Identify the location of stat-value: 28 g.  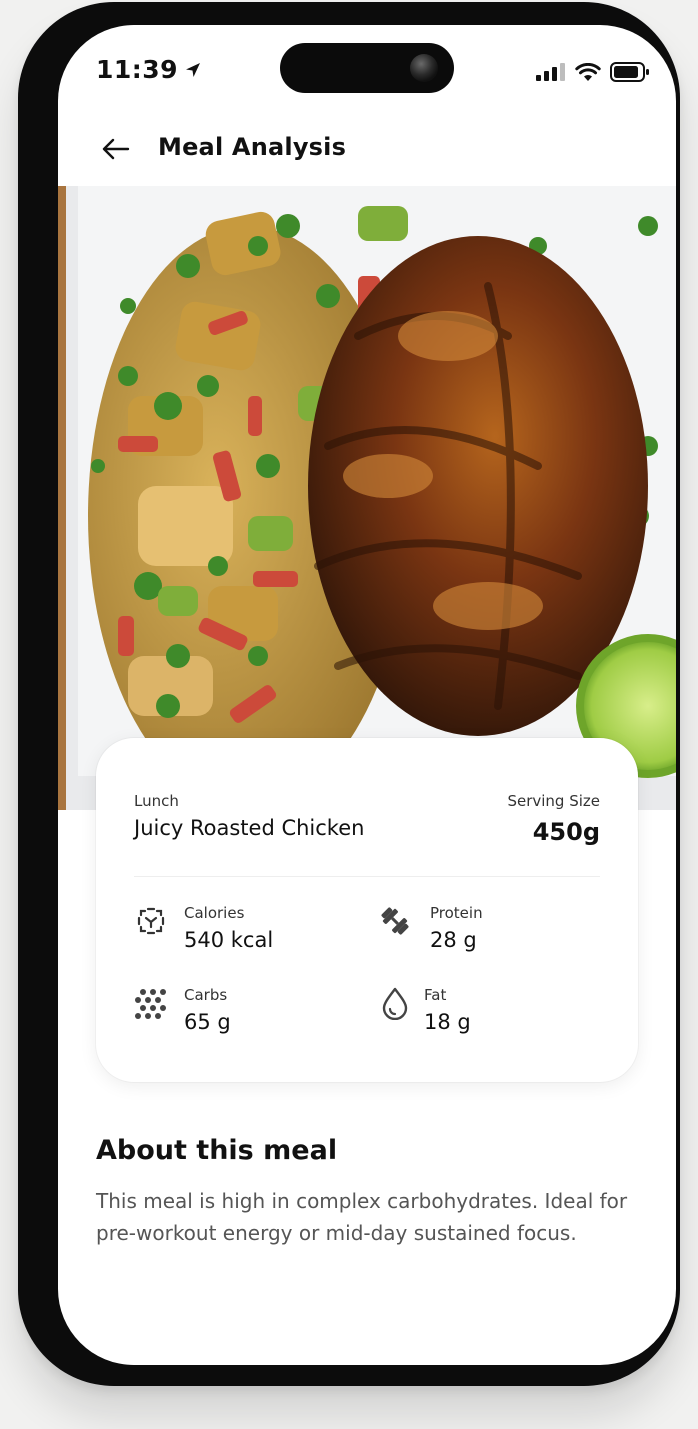
(453, 940).